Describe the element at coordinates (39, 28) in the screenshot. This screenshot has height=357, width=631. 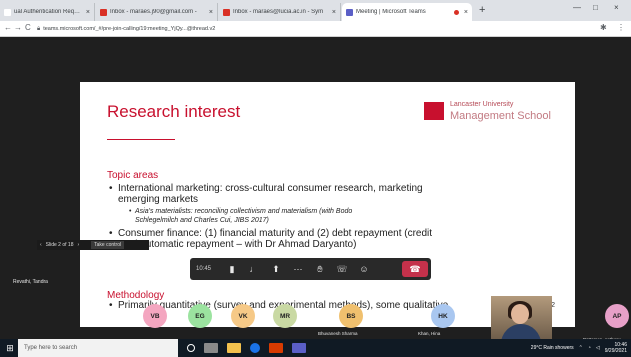
I see `lock-icon: 🔒︎` at that location.